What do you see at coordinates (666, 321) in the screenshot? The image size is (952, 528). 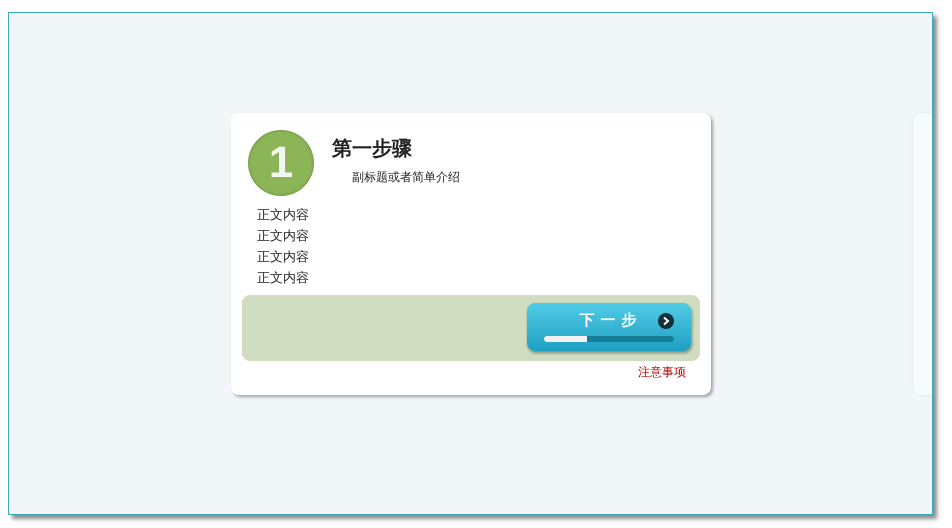 I see `arrow-right-icon` at bounding box center [666, 321].